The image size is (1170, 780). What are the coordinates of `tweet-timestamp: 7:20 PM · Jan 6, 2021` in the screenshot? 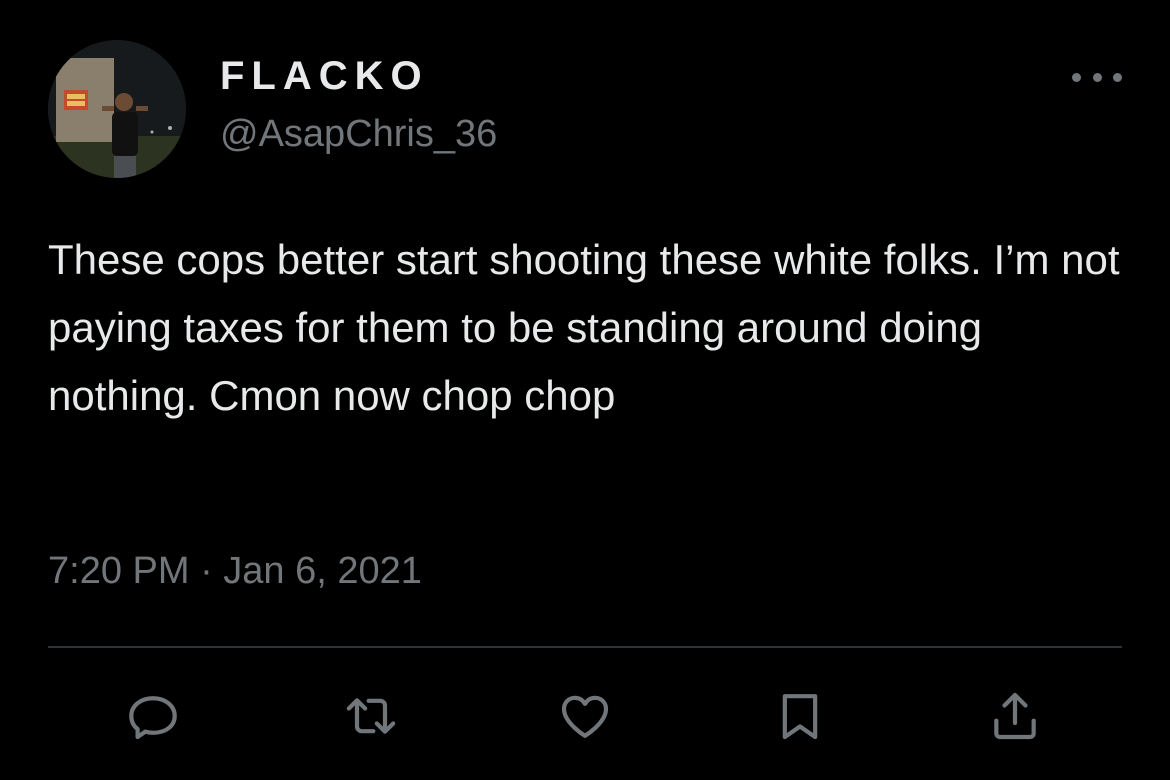 It's located at (235, 571).